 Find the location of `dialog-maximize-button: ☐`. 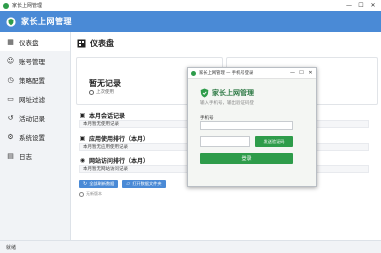

dialog-maximize-button: ☐ is located at coordinates (301, 73).